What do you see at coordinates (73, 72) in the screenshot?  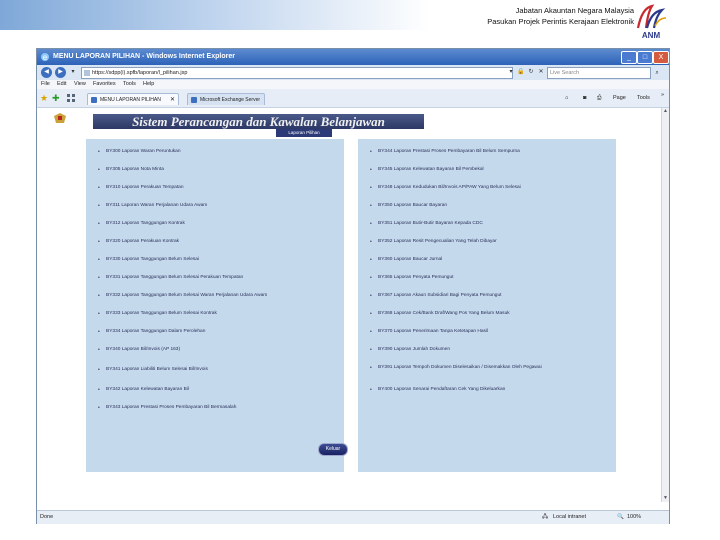 I see `history-dropdown-icon: ▾` at bounding box center [73, 72].